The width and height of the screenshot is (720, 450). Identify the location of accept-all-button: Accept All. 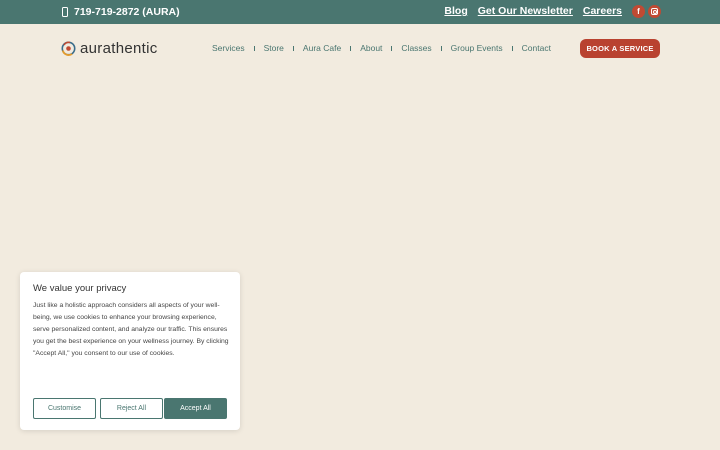
(195, 408).